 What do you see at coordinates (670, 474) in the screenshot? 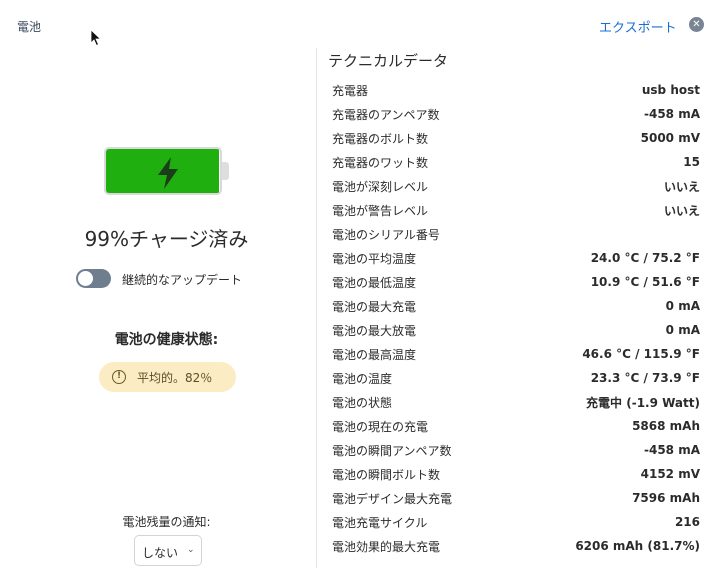
I see `technical-data-value: 4152 mV` at bounding box center [670, 474].